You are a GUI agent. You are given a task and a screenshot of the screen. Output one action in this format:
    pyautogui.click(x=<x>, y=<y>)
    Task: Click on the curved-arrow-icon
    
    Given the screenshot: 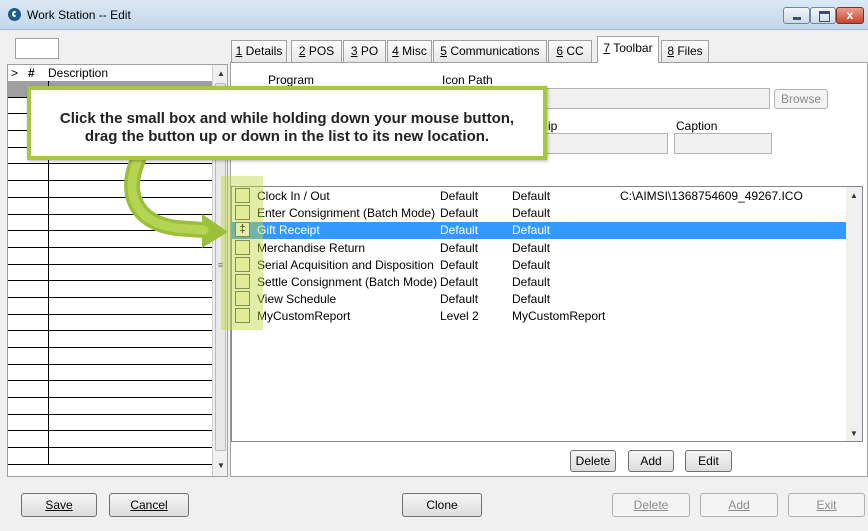 What is the action you would take?
    pyautogui.click(x=176, y=200)
    